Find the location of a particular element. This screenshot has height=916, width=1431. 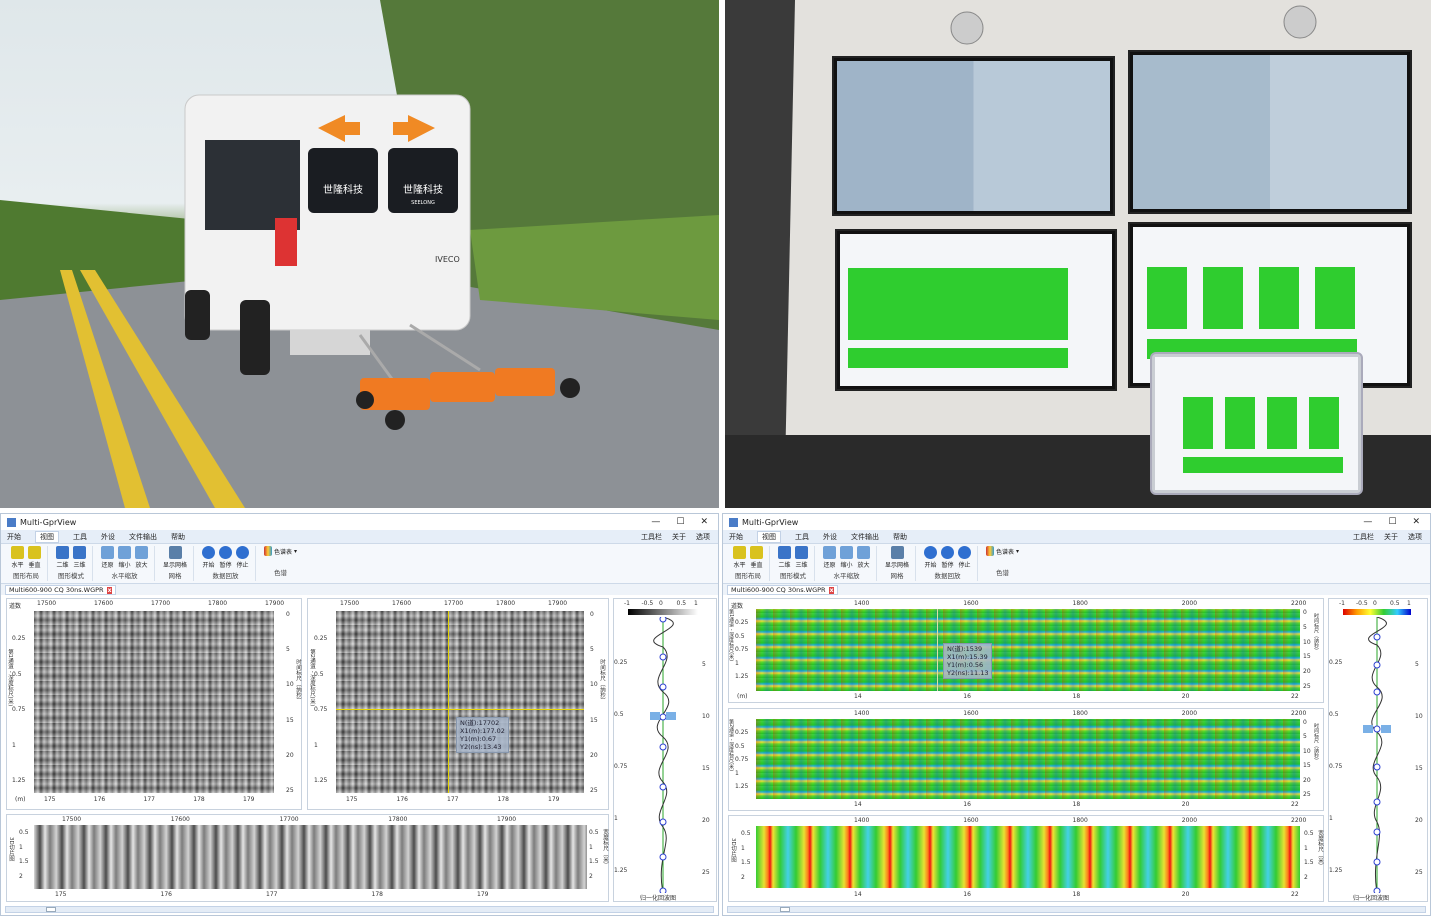

cursor-horizontal-line is located at coordinates (460, 709).